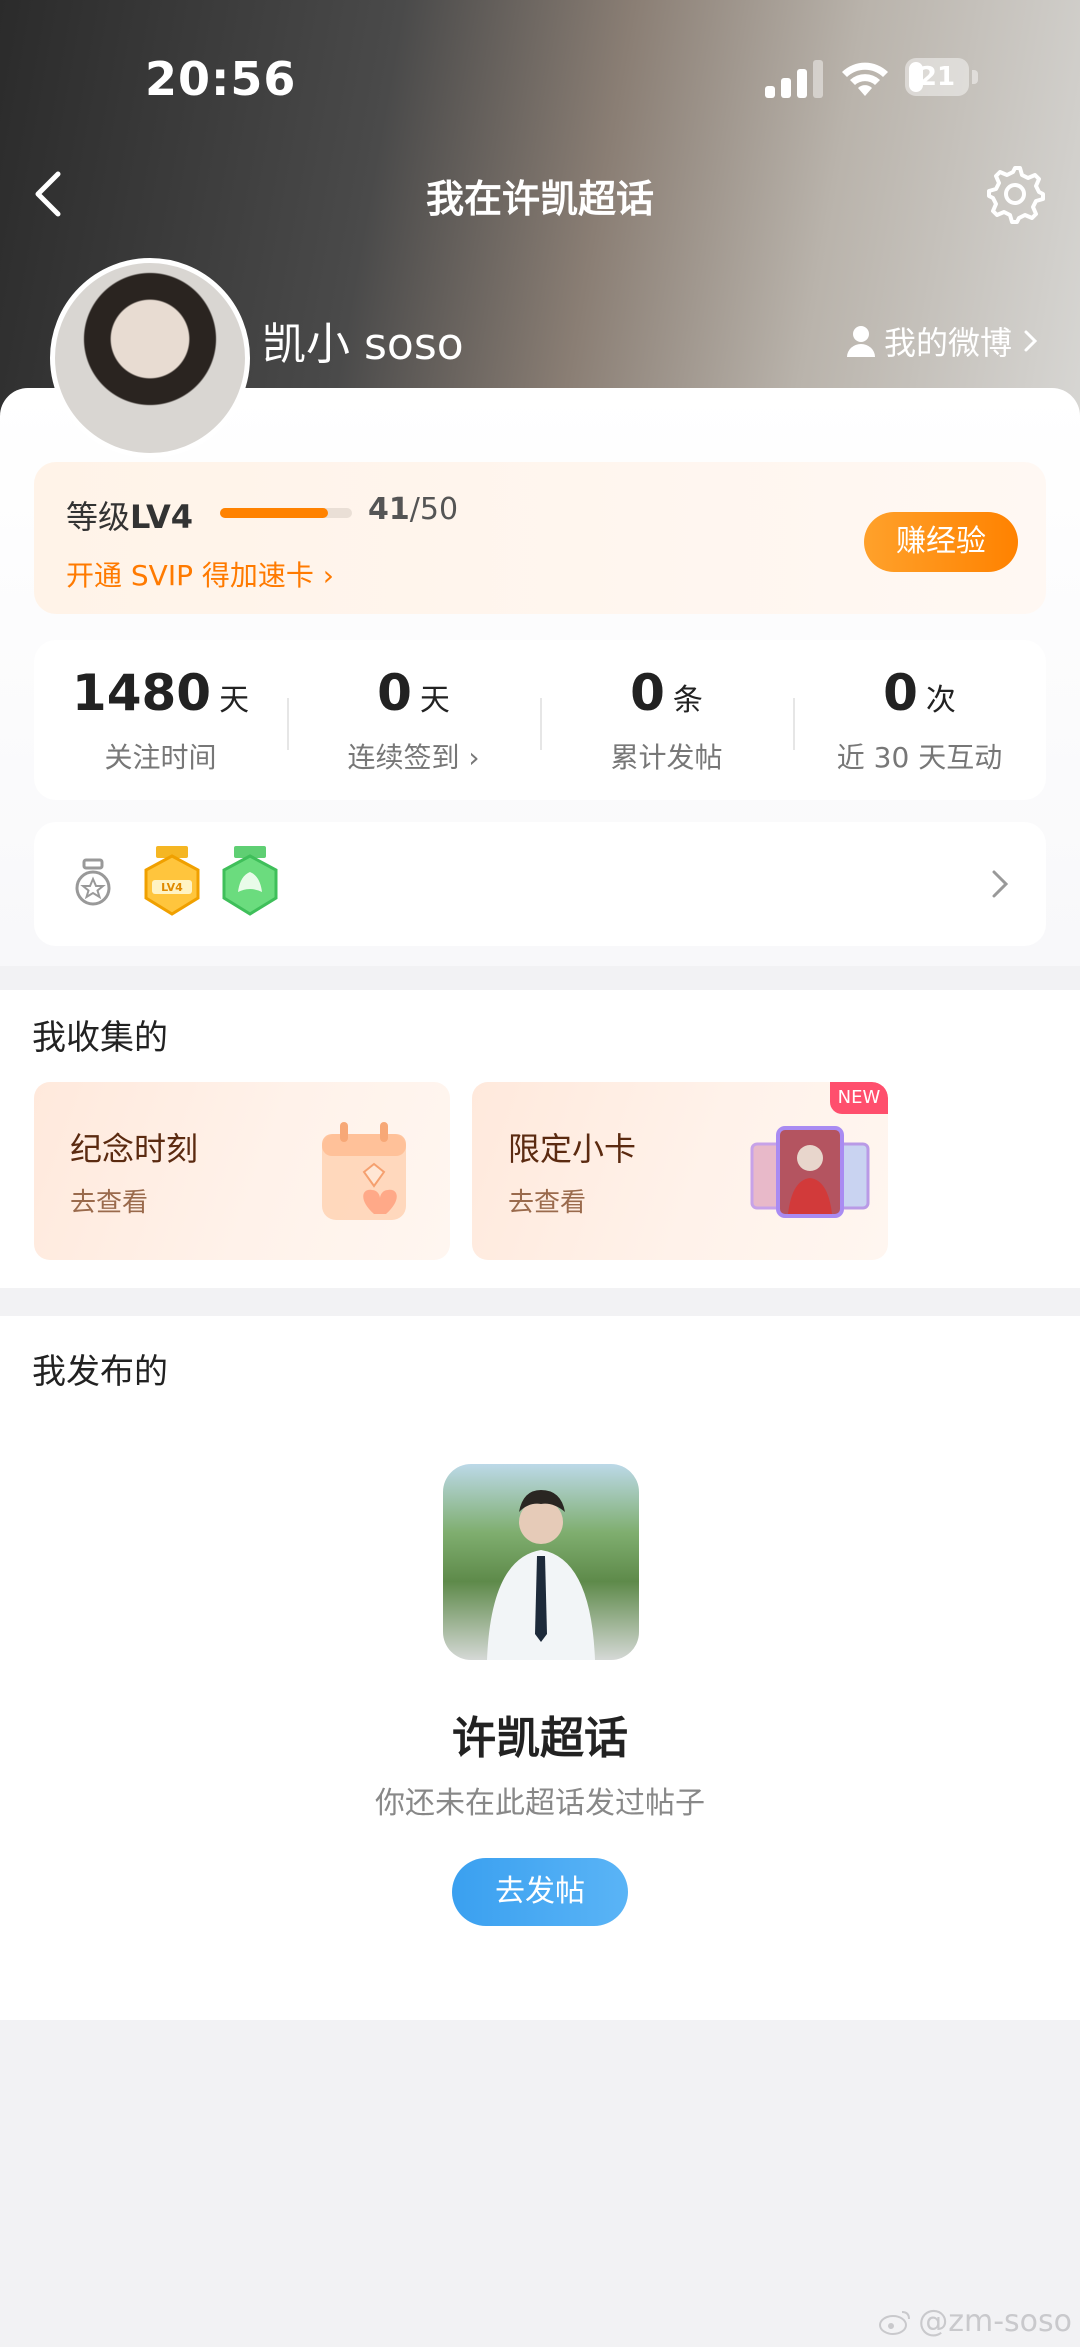  I want to click on memorial-moments-card: 纪念时刻 去查看, so click(242, 1171).